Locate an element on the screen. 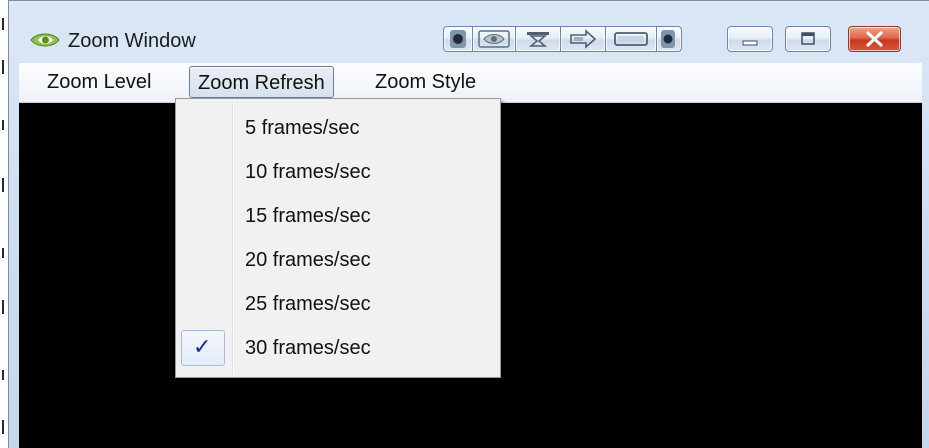  checkmark-icon: ✓ is located at coordinates (202, 347).